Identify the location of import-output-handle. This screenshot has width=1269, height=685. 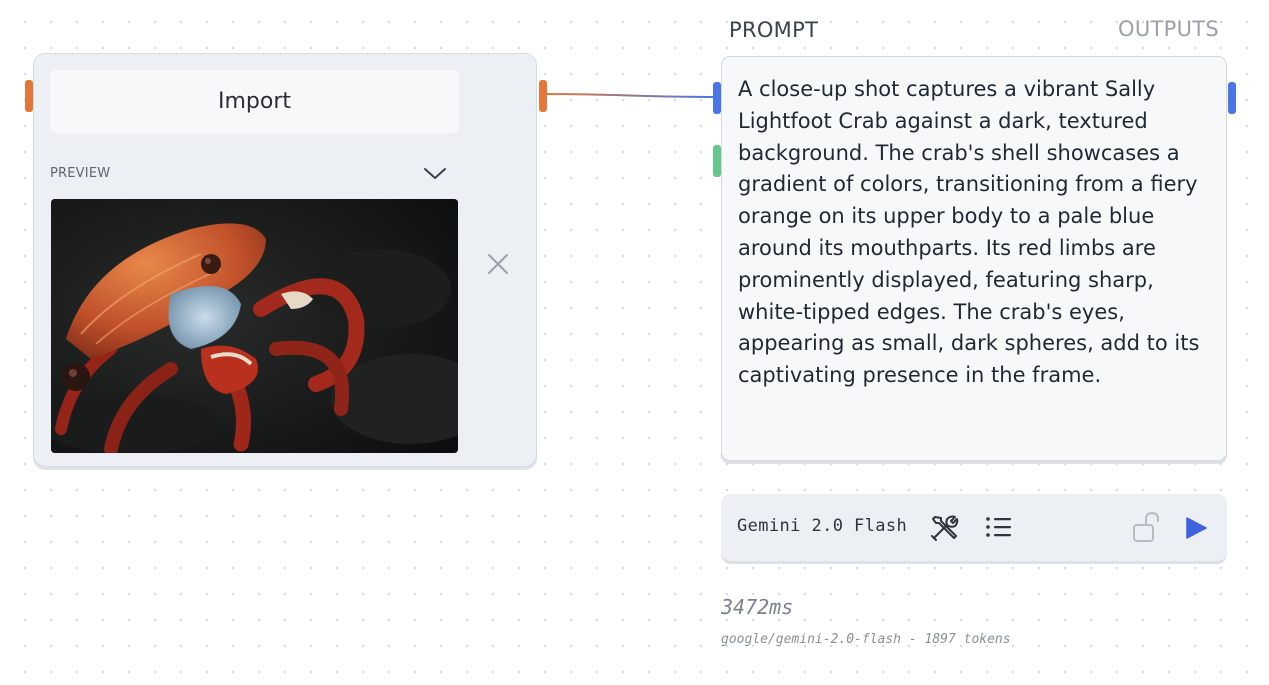
(543, 96).